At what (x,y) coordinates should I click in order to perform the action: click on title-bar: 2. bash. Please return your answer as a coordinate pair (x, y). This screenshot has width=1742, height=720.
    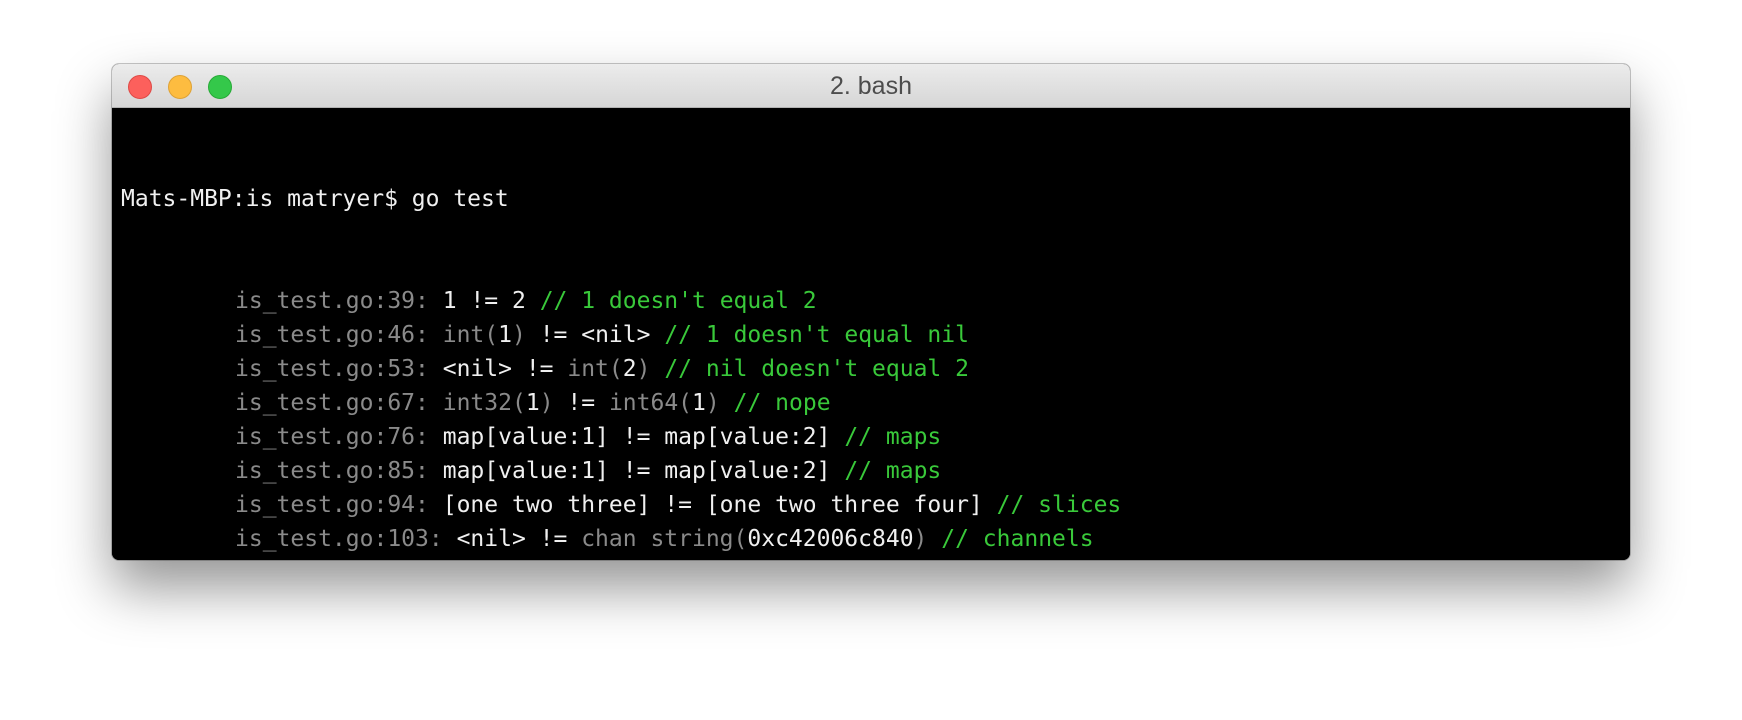
    Looking at the image, I should click on (871, 86).